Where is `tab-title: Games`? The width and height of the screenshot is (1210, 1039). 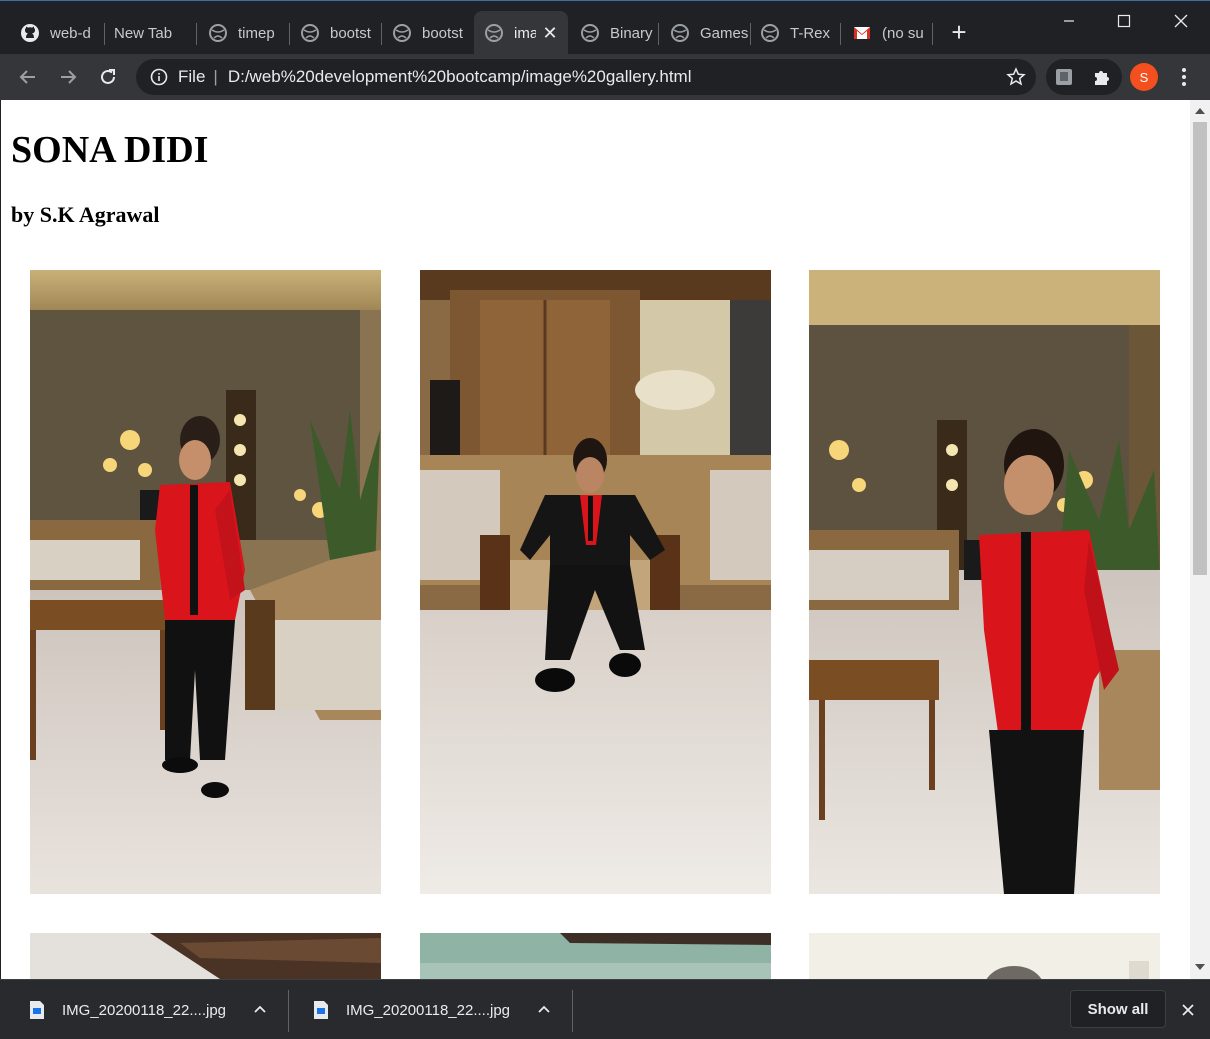
tab-title: Games is located at coordinates (724, 33).